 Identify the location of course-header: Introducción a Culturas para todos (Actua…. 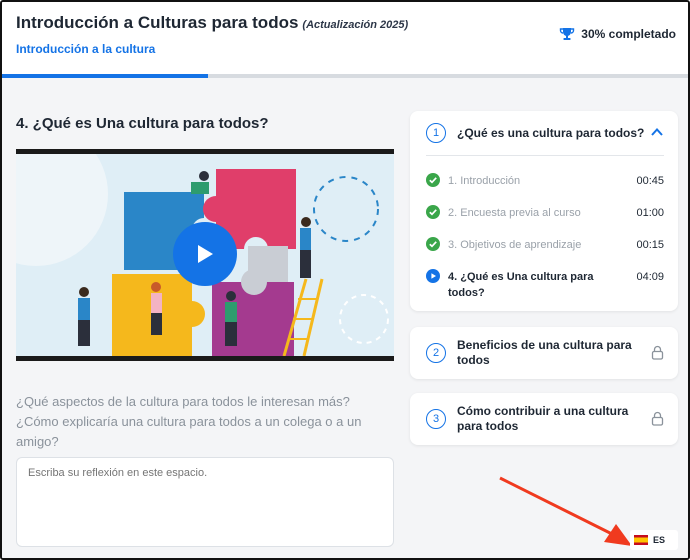
(345, 38).